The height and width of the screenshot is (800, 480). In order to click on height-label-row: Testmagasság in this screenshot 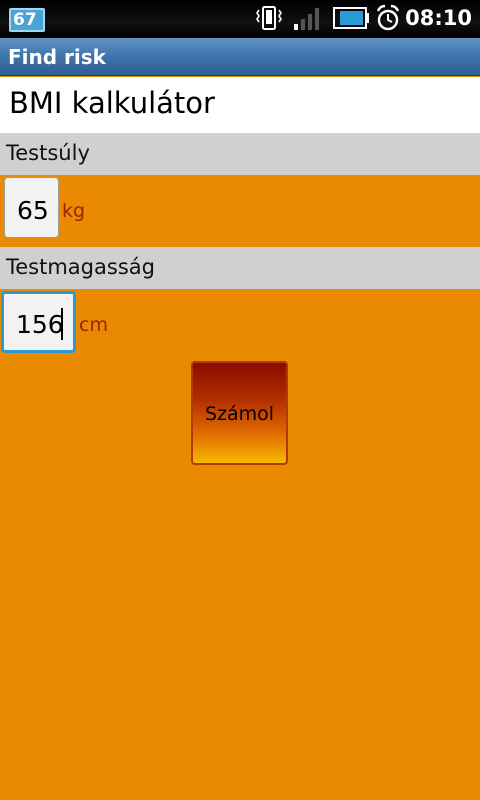, I will do `click(240, 268)`.